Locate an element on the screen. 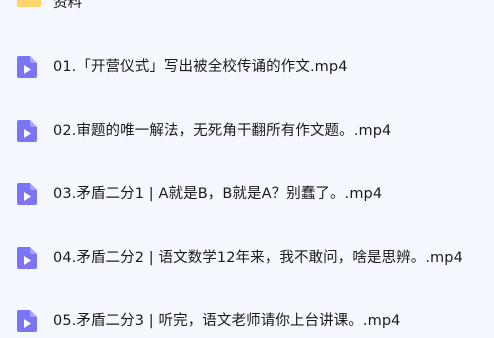 Image resolution: width=494 pixels, height=338 pixels. file-name: 01.「开营仪式」写出被全校传诵的作文.mp4 is located at coordinates (200, 67).